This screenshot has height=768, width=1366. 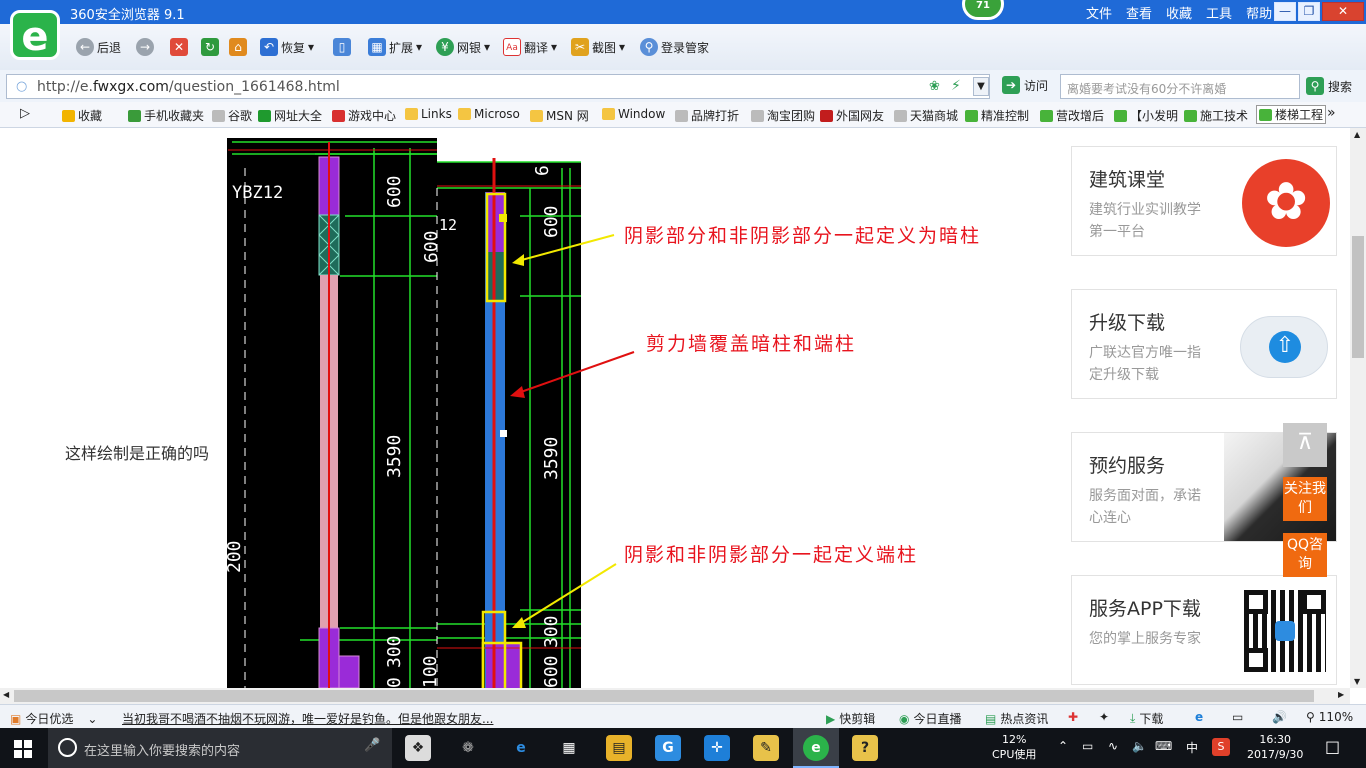 I want to click on bank-button: ¥ 网银 ▾, so click(x=463, y=47).